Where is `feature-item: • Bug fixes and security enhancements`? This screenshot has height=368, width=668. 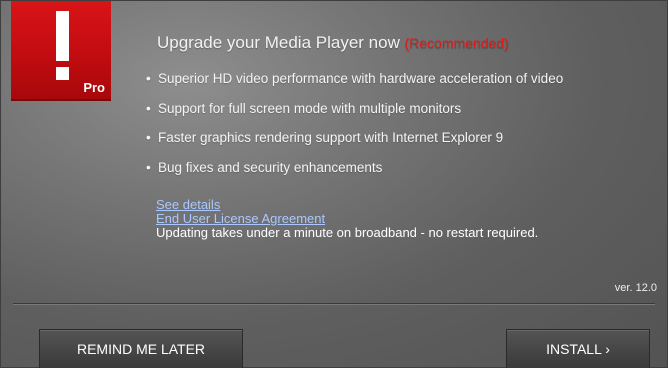 feature-item: • Bug fixes and security enhancements is located at coordinates (264, 167).